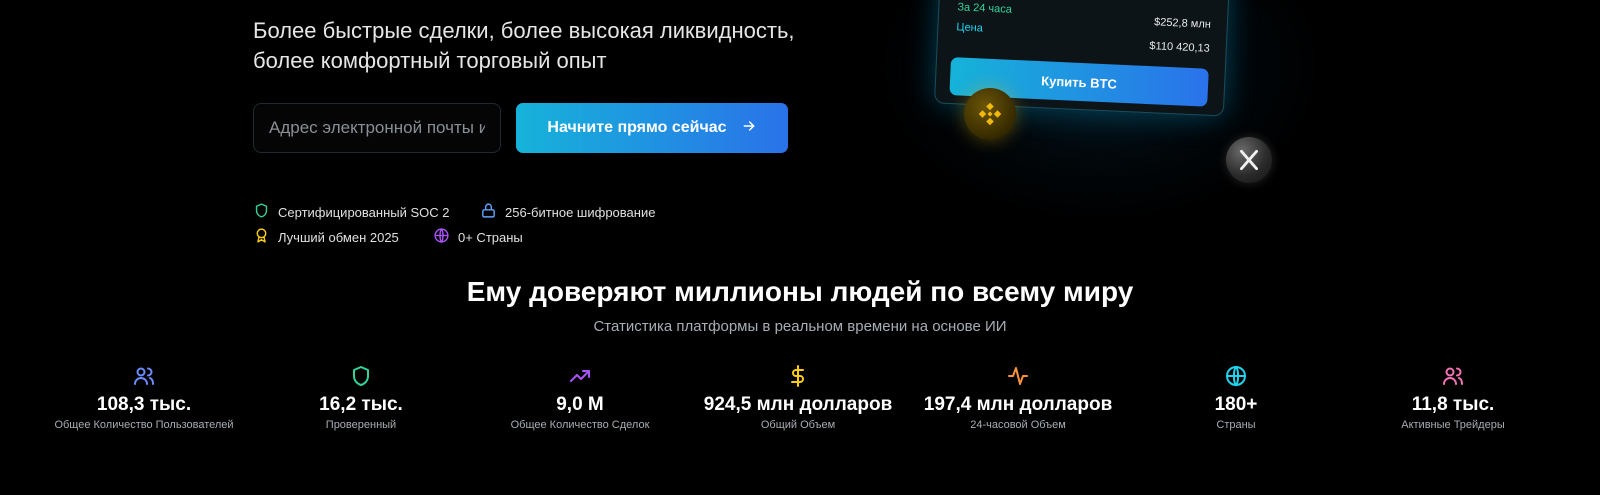  I want to click on stat-active-traders: 11,8 тыс. Активные Трейдеры, so click(1453, 397).